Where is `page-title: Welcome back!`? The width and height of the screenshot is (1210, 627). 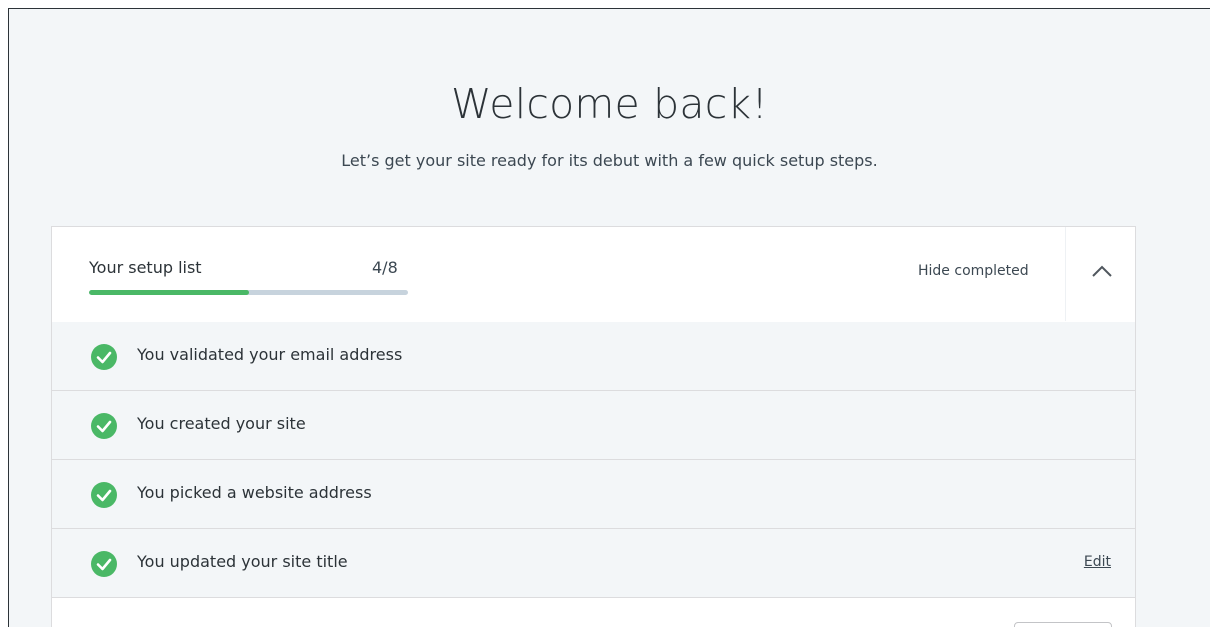 page-title: Welcome back! is located at coordinates (609, 104).